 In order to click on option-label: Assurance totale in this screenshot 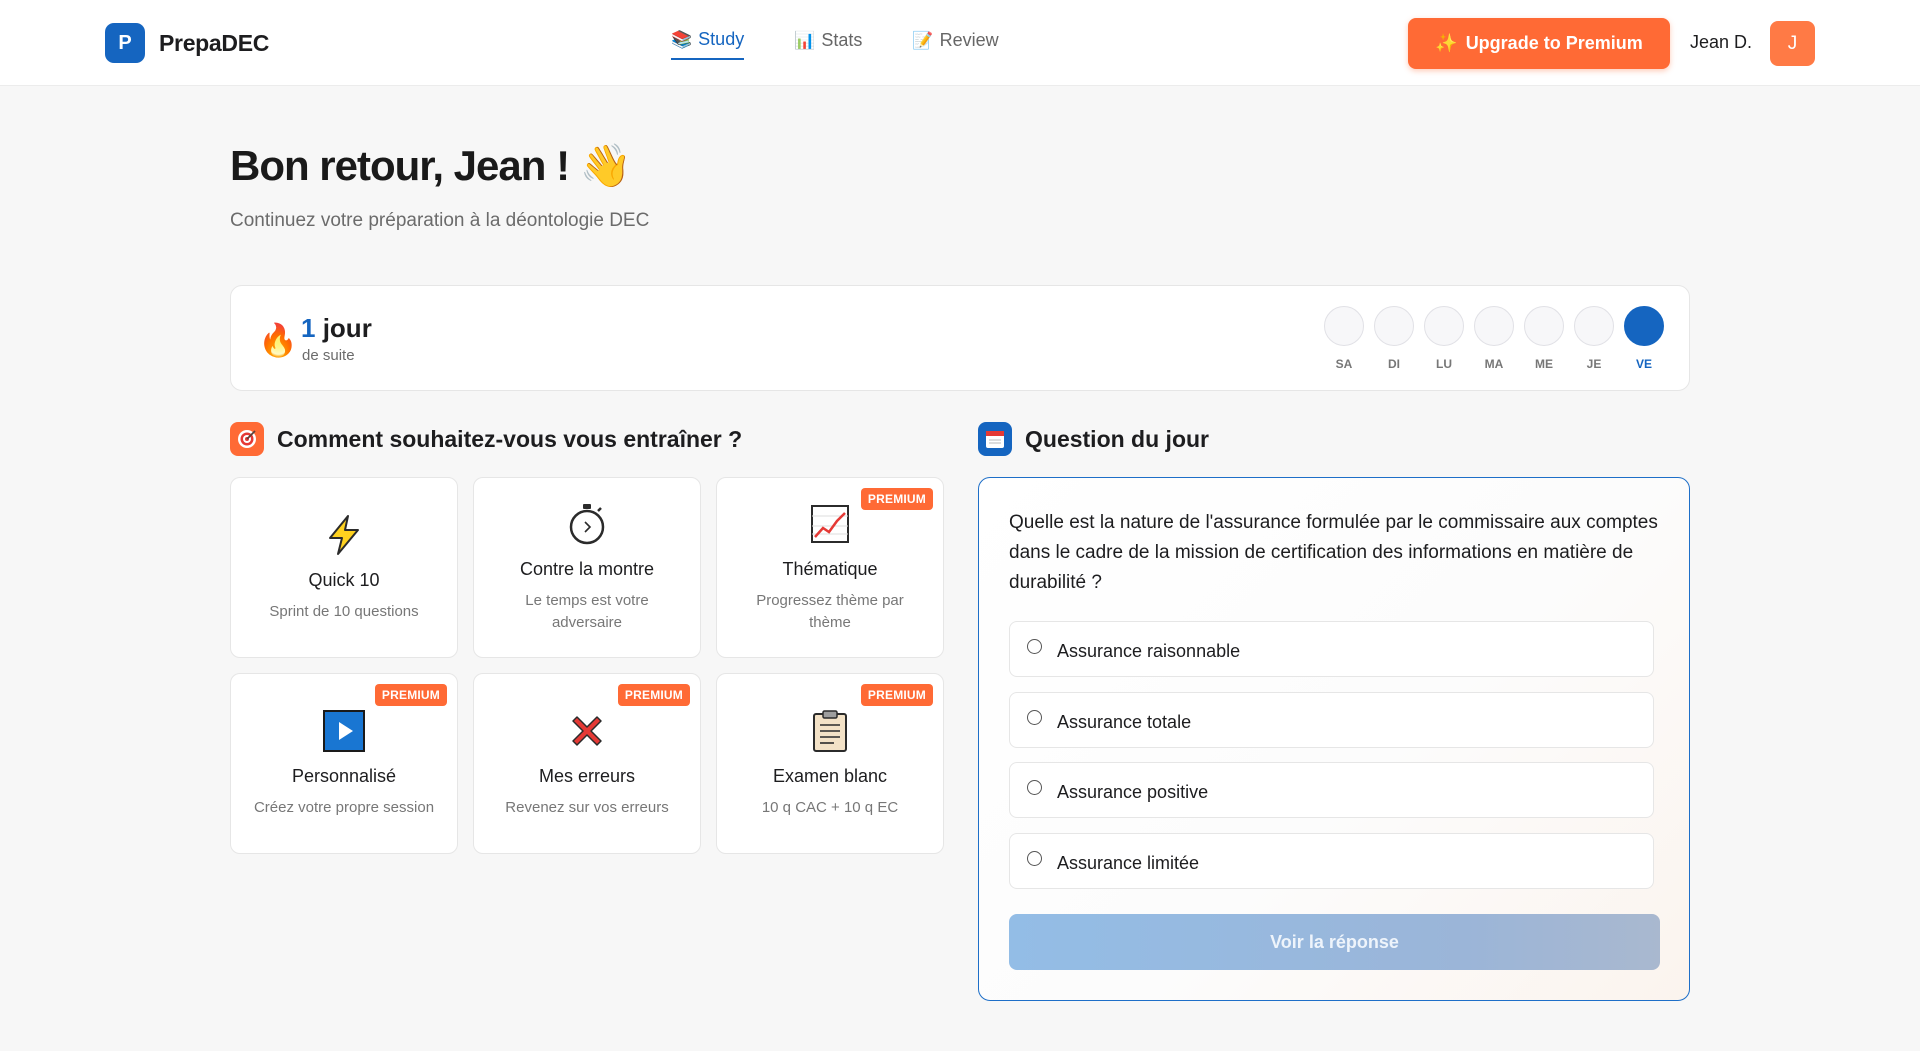, I will do `click(1124, 721)`.